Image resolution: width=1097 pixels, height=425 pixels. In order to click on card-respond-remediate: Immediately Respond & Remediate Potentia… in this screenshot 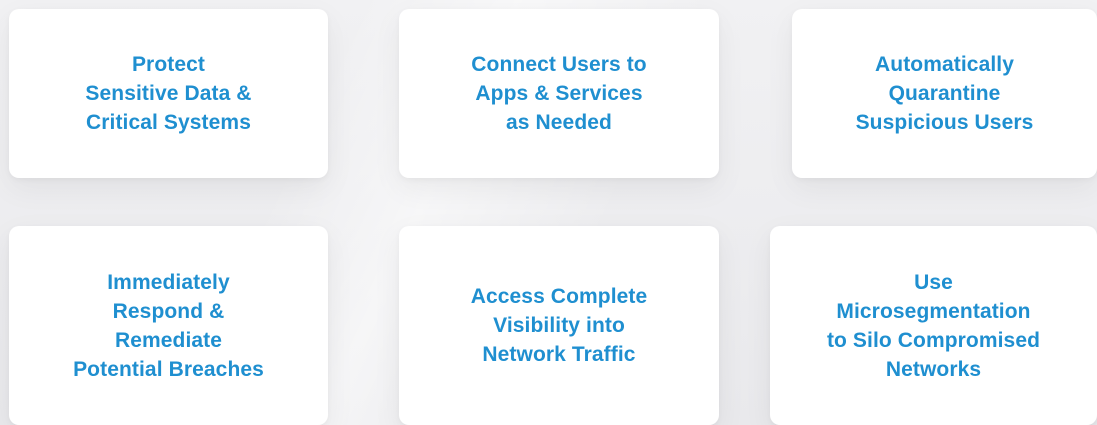, I will do `click(168, 325)`.